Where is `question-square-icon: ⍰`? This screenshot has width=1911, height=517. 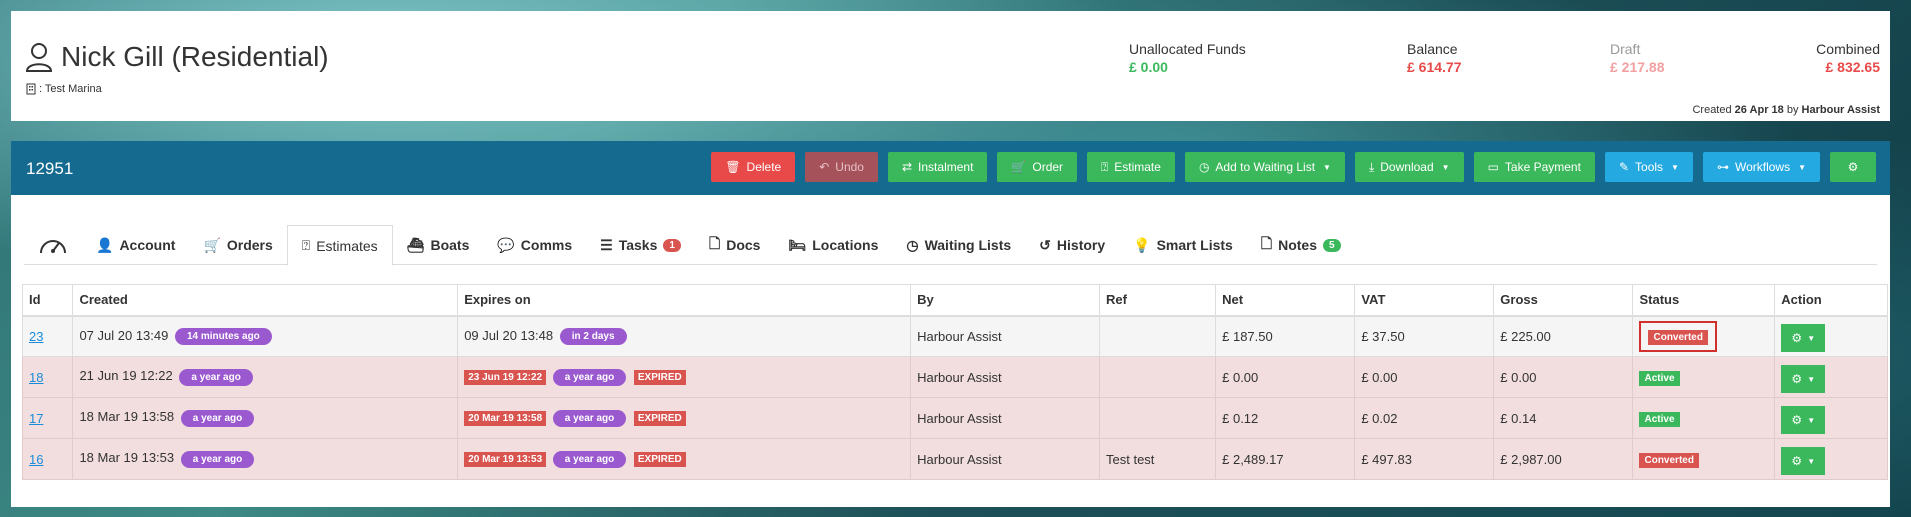
question-square-icon: ⍰ is located at coordinates (306, 245).